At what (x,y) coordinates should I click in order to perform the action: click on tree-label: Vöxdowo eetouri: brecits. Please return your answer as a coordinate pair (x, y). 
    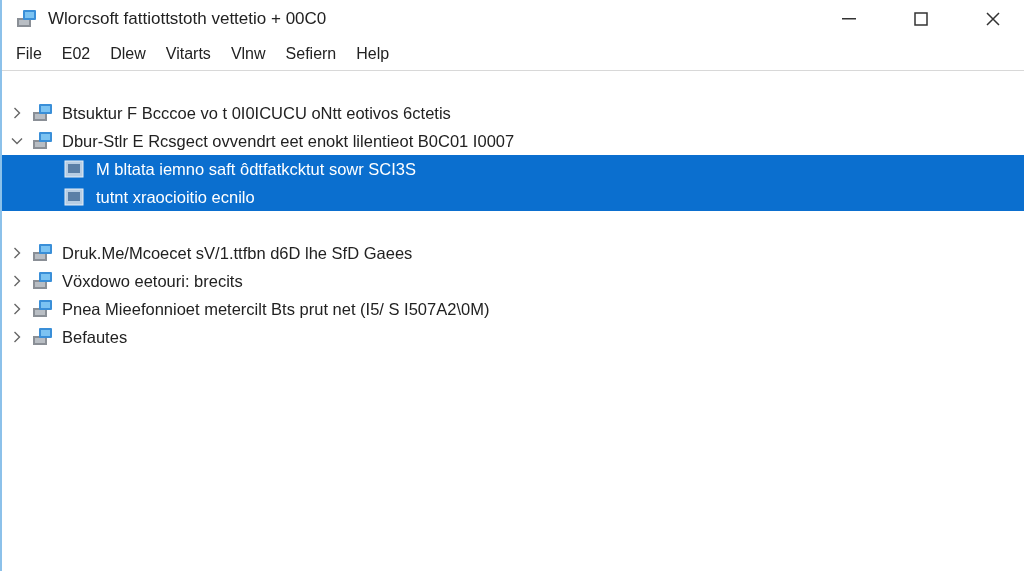
    Looking at the image, I should click on (152, 281).